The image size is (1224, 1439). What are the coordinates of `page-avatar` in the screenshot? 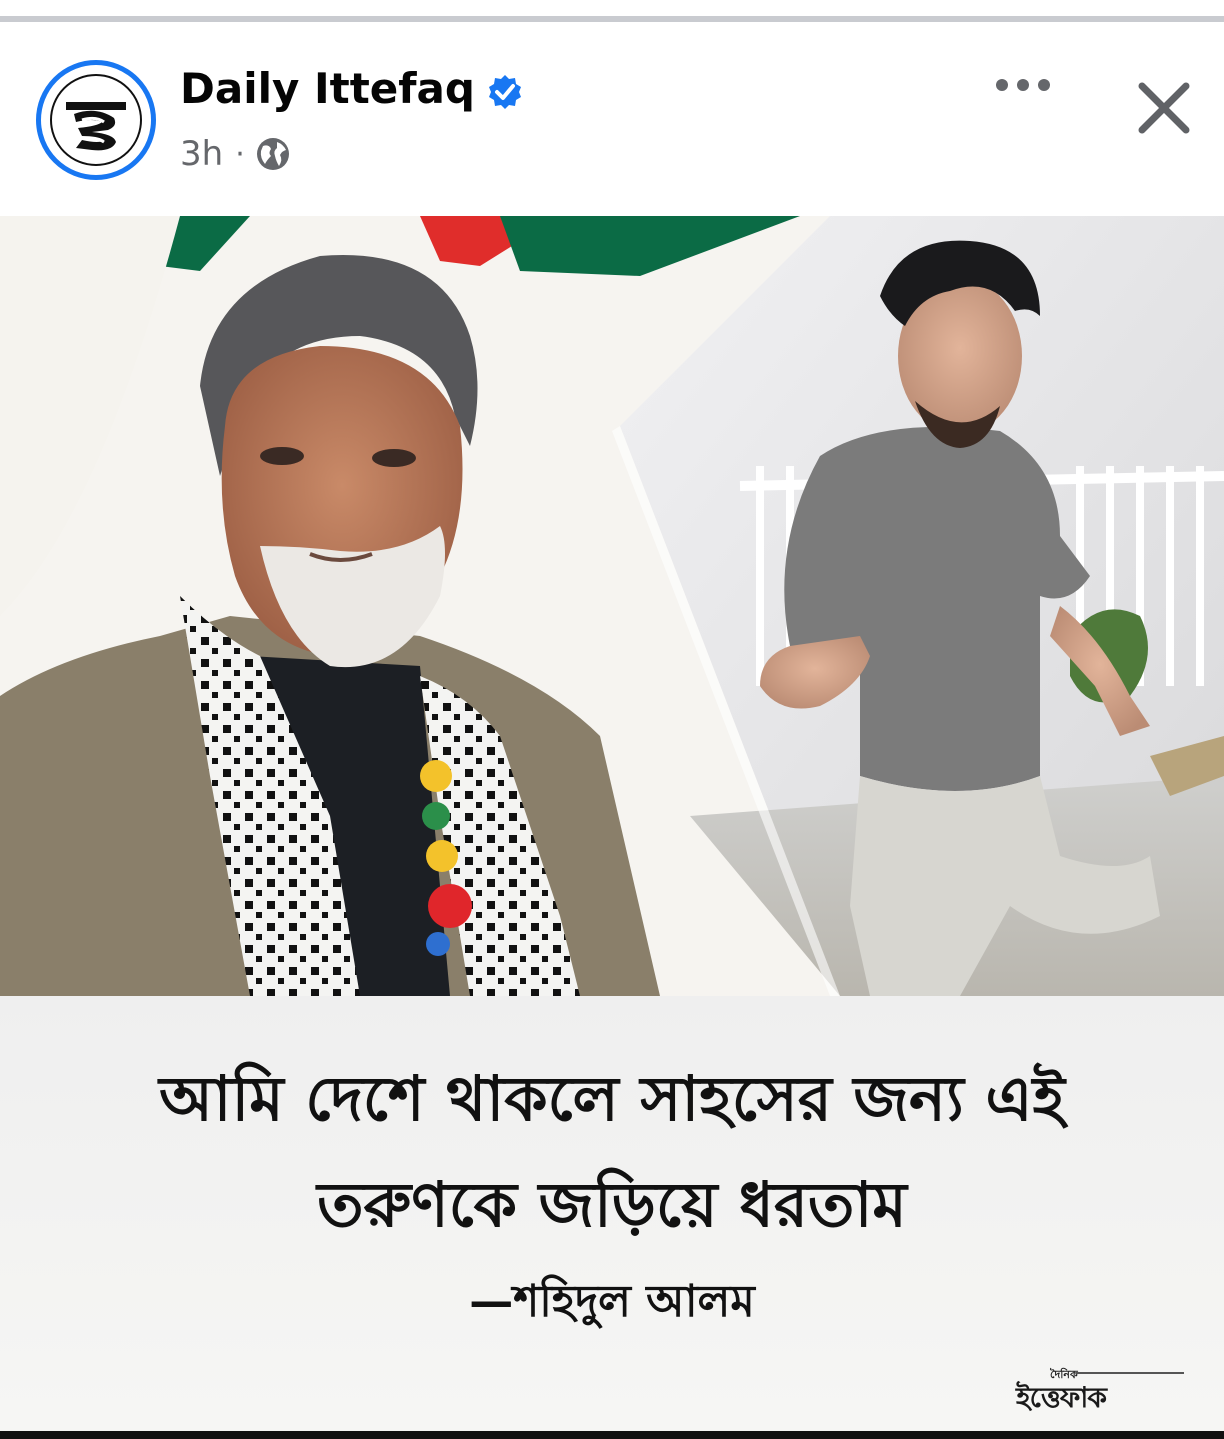 It's located at (96, 120).